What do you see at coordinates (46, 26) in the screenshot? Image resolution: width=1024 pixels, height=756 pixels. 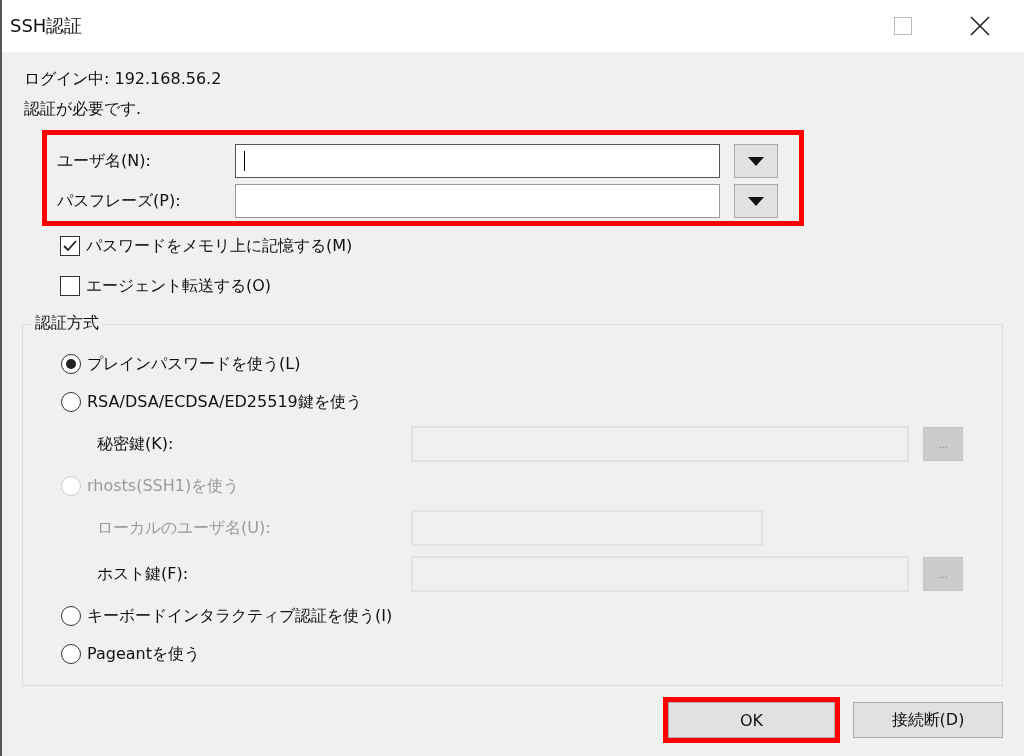 I see `window-title: SSH認証` at bounding box center [46, 26].